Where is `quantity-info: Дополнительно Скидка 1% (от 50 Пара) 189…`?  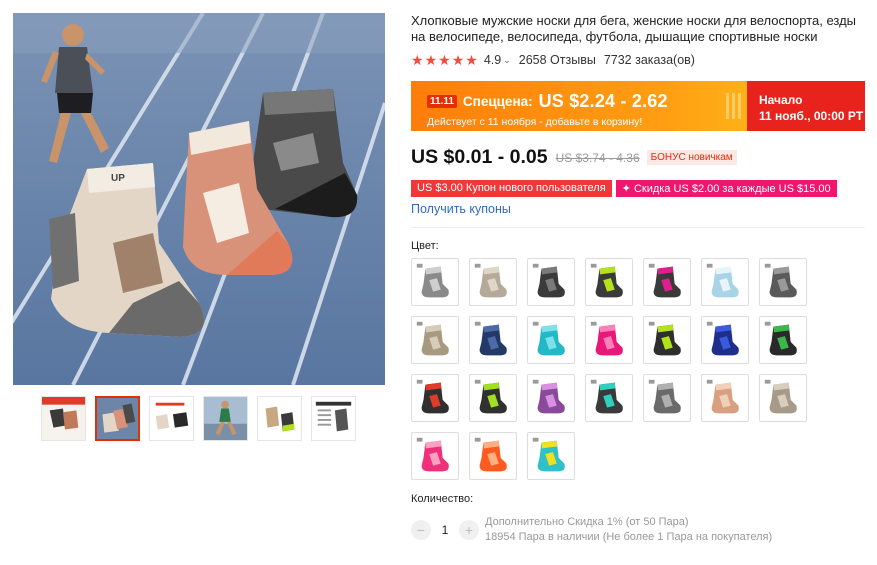 quantity-info: Дополнительно Скидка 1% (от 50 Пара) 189… is located at coordinates (628, 530).